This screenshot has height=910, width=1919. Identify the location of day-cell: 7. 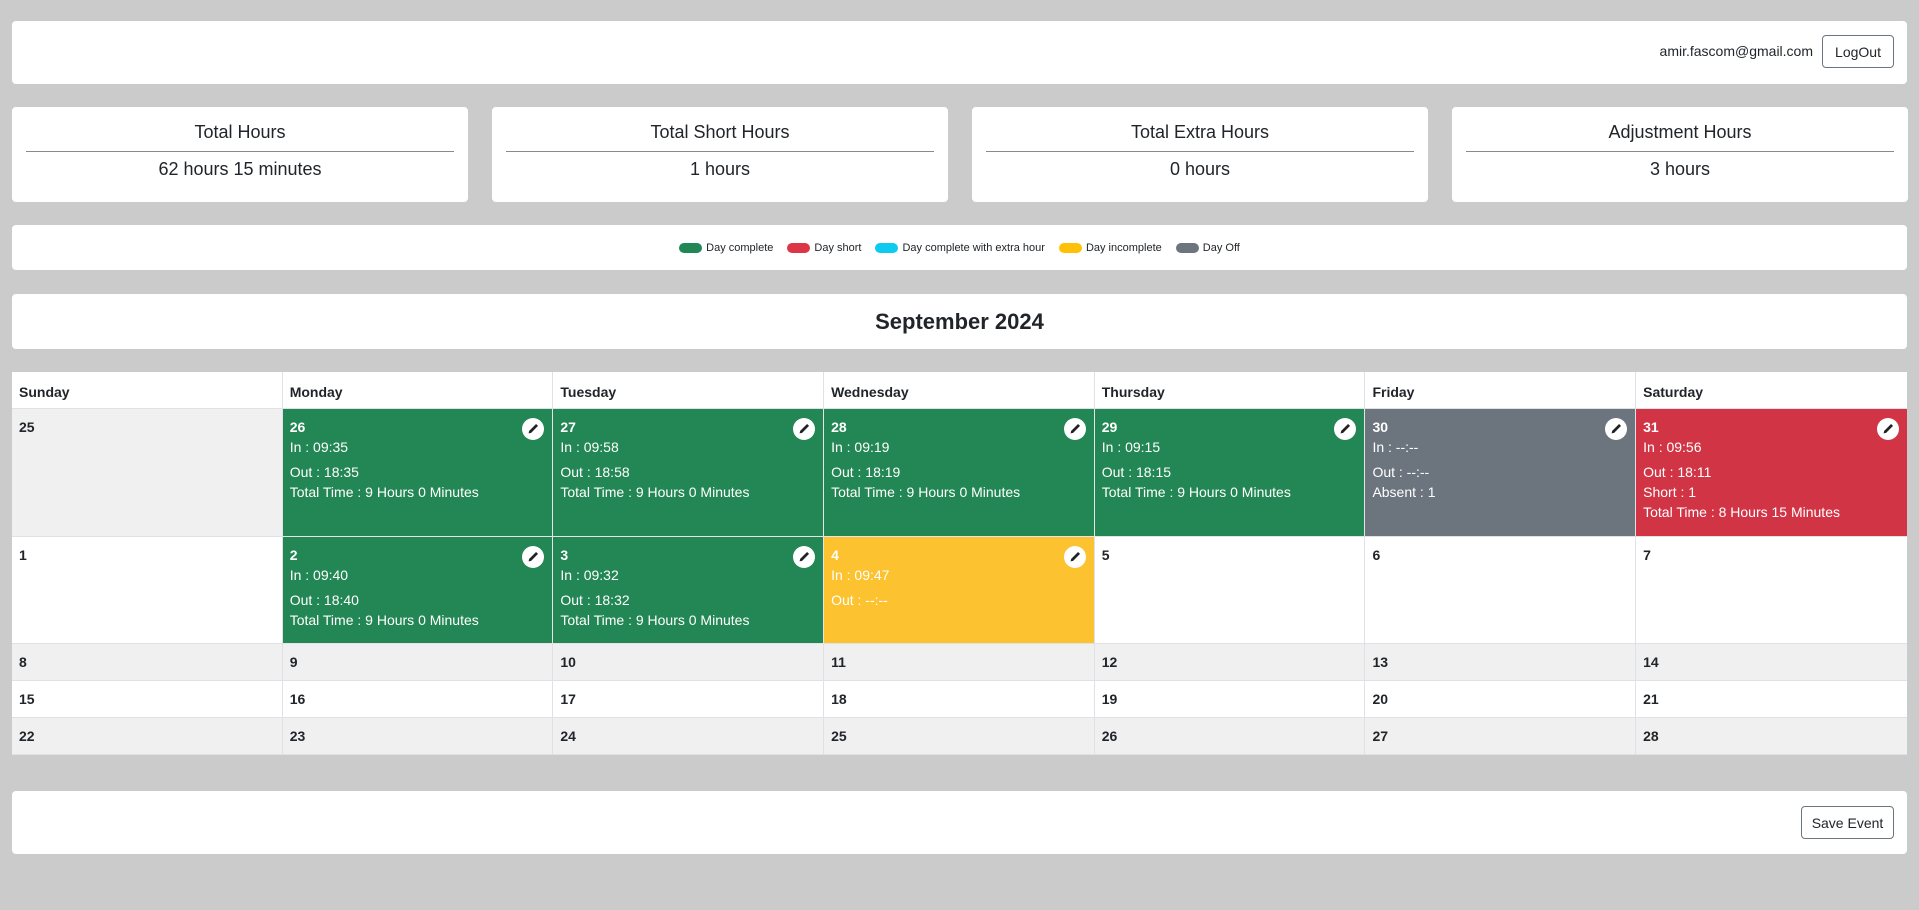
(1771, 590).